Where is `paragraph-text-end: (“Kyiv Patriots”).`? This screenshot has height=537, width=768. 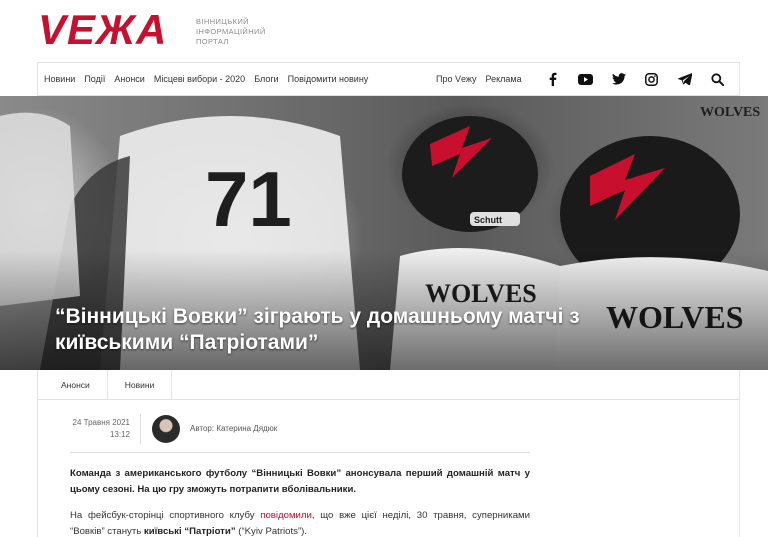 paragraph-text-end: (“Kyiv Patriots”). is located at coordinates (271, 531).